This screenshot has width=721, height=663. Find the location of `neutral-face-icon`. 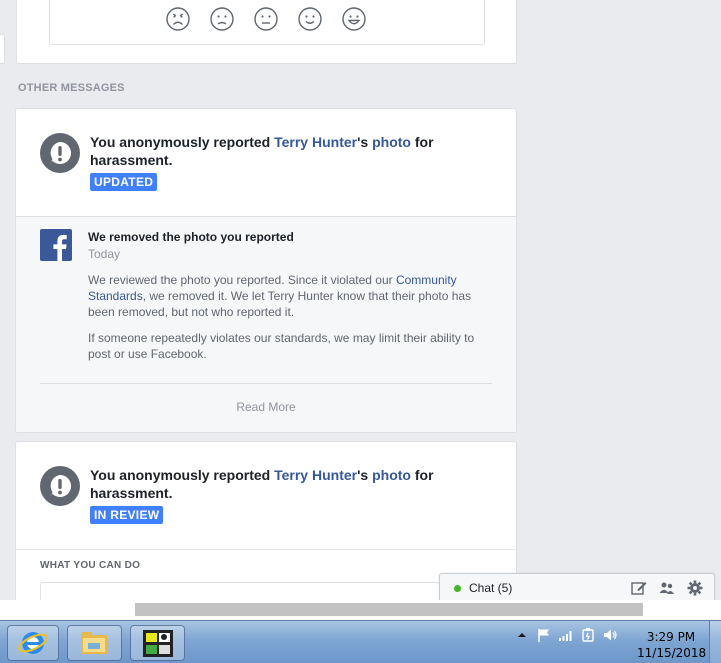

neutral-face-icon is located at coordinates (266, 19).